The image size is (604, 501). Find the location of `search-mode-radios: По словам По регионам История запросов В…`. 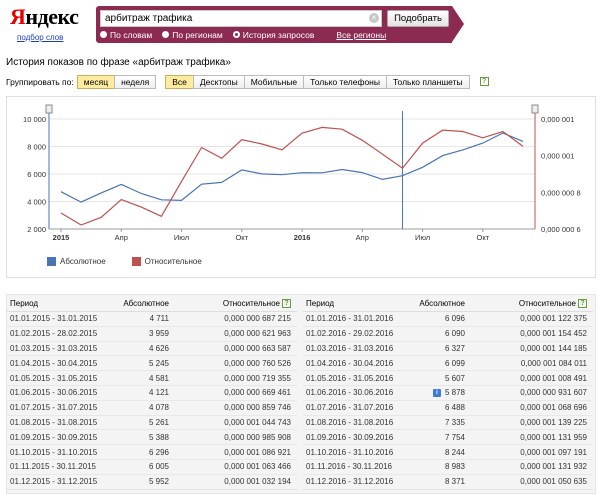

search-mode-radios: По словам По регионам История запросов В… is located at coordinates (275, 34).